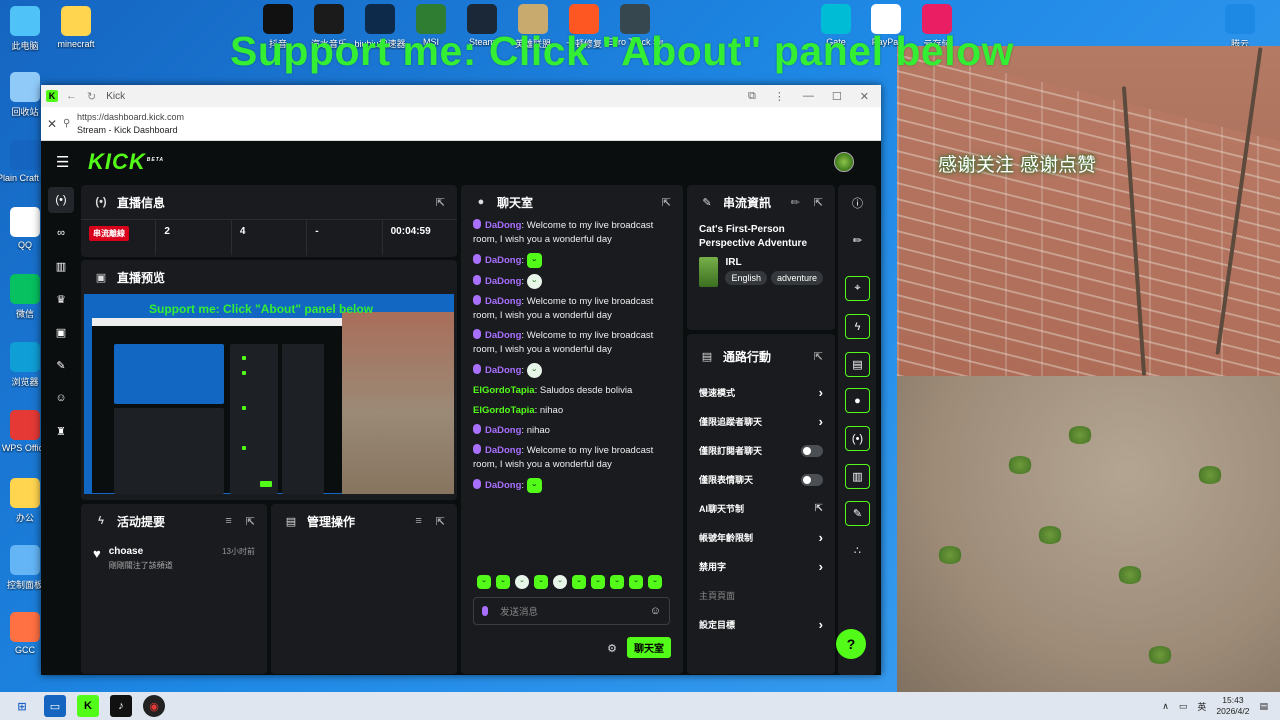  Describe the element at coordinates (26, 29) in the screenshot. I see `desktop-icon: 此电脑` at that location.